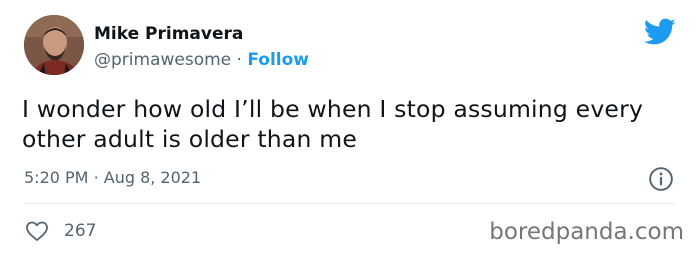 This screenshot has height=257, width=700. Describe the element at coordinates (162, 60) in the screenshot. I see `author-handle: @primawesome` at that location.